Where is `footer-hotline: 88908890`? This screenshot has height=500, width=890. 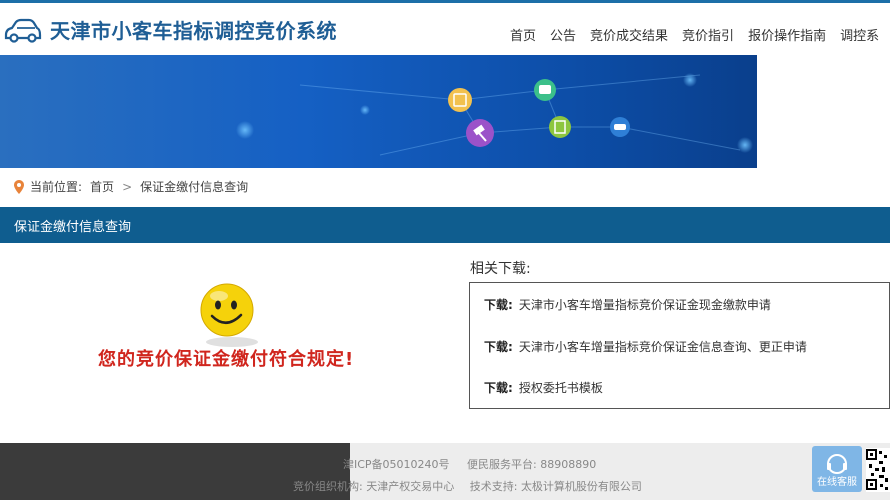
footer-hotline: 88908890 is located at coordinates (568, 464).